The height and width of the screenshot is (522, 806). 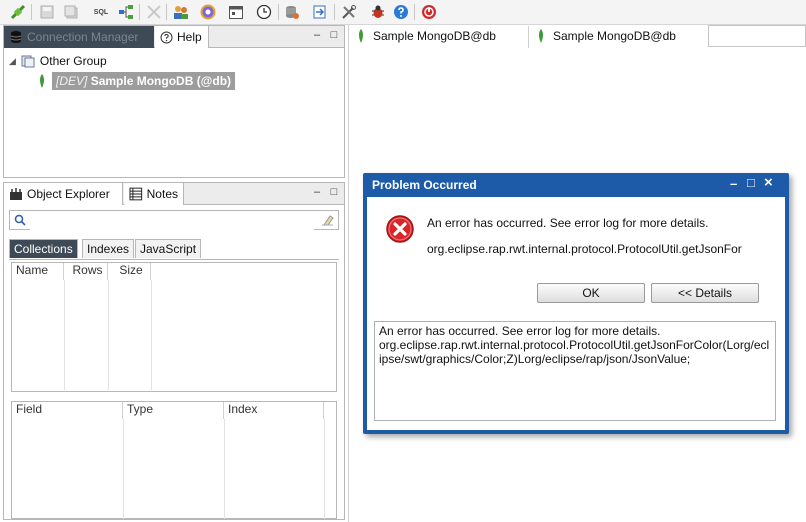 I want to click on server-group-icon, so click(x=28, y=61).